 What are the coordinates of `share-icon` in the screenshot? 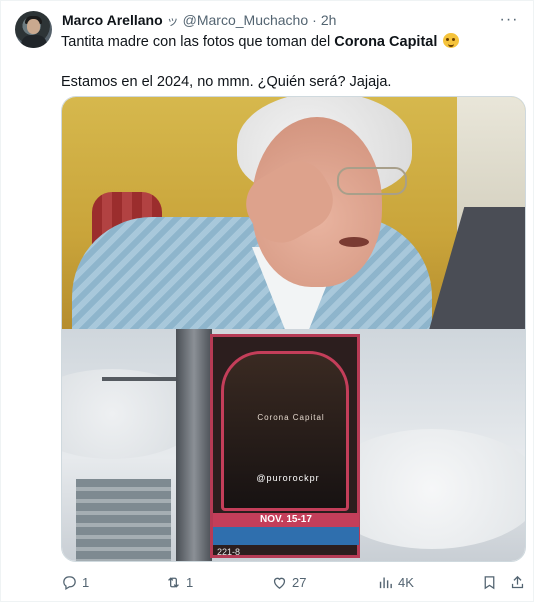 It's located at (517, 581).